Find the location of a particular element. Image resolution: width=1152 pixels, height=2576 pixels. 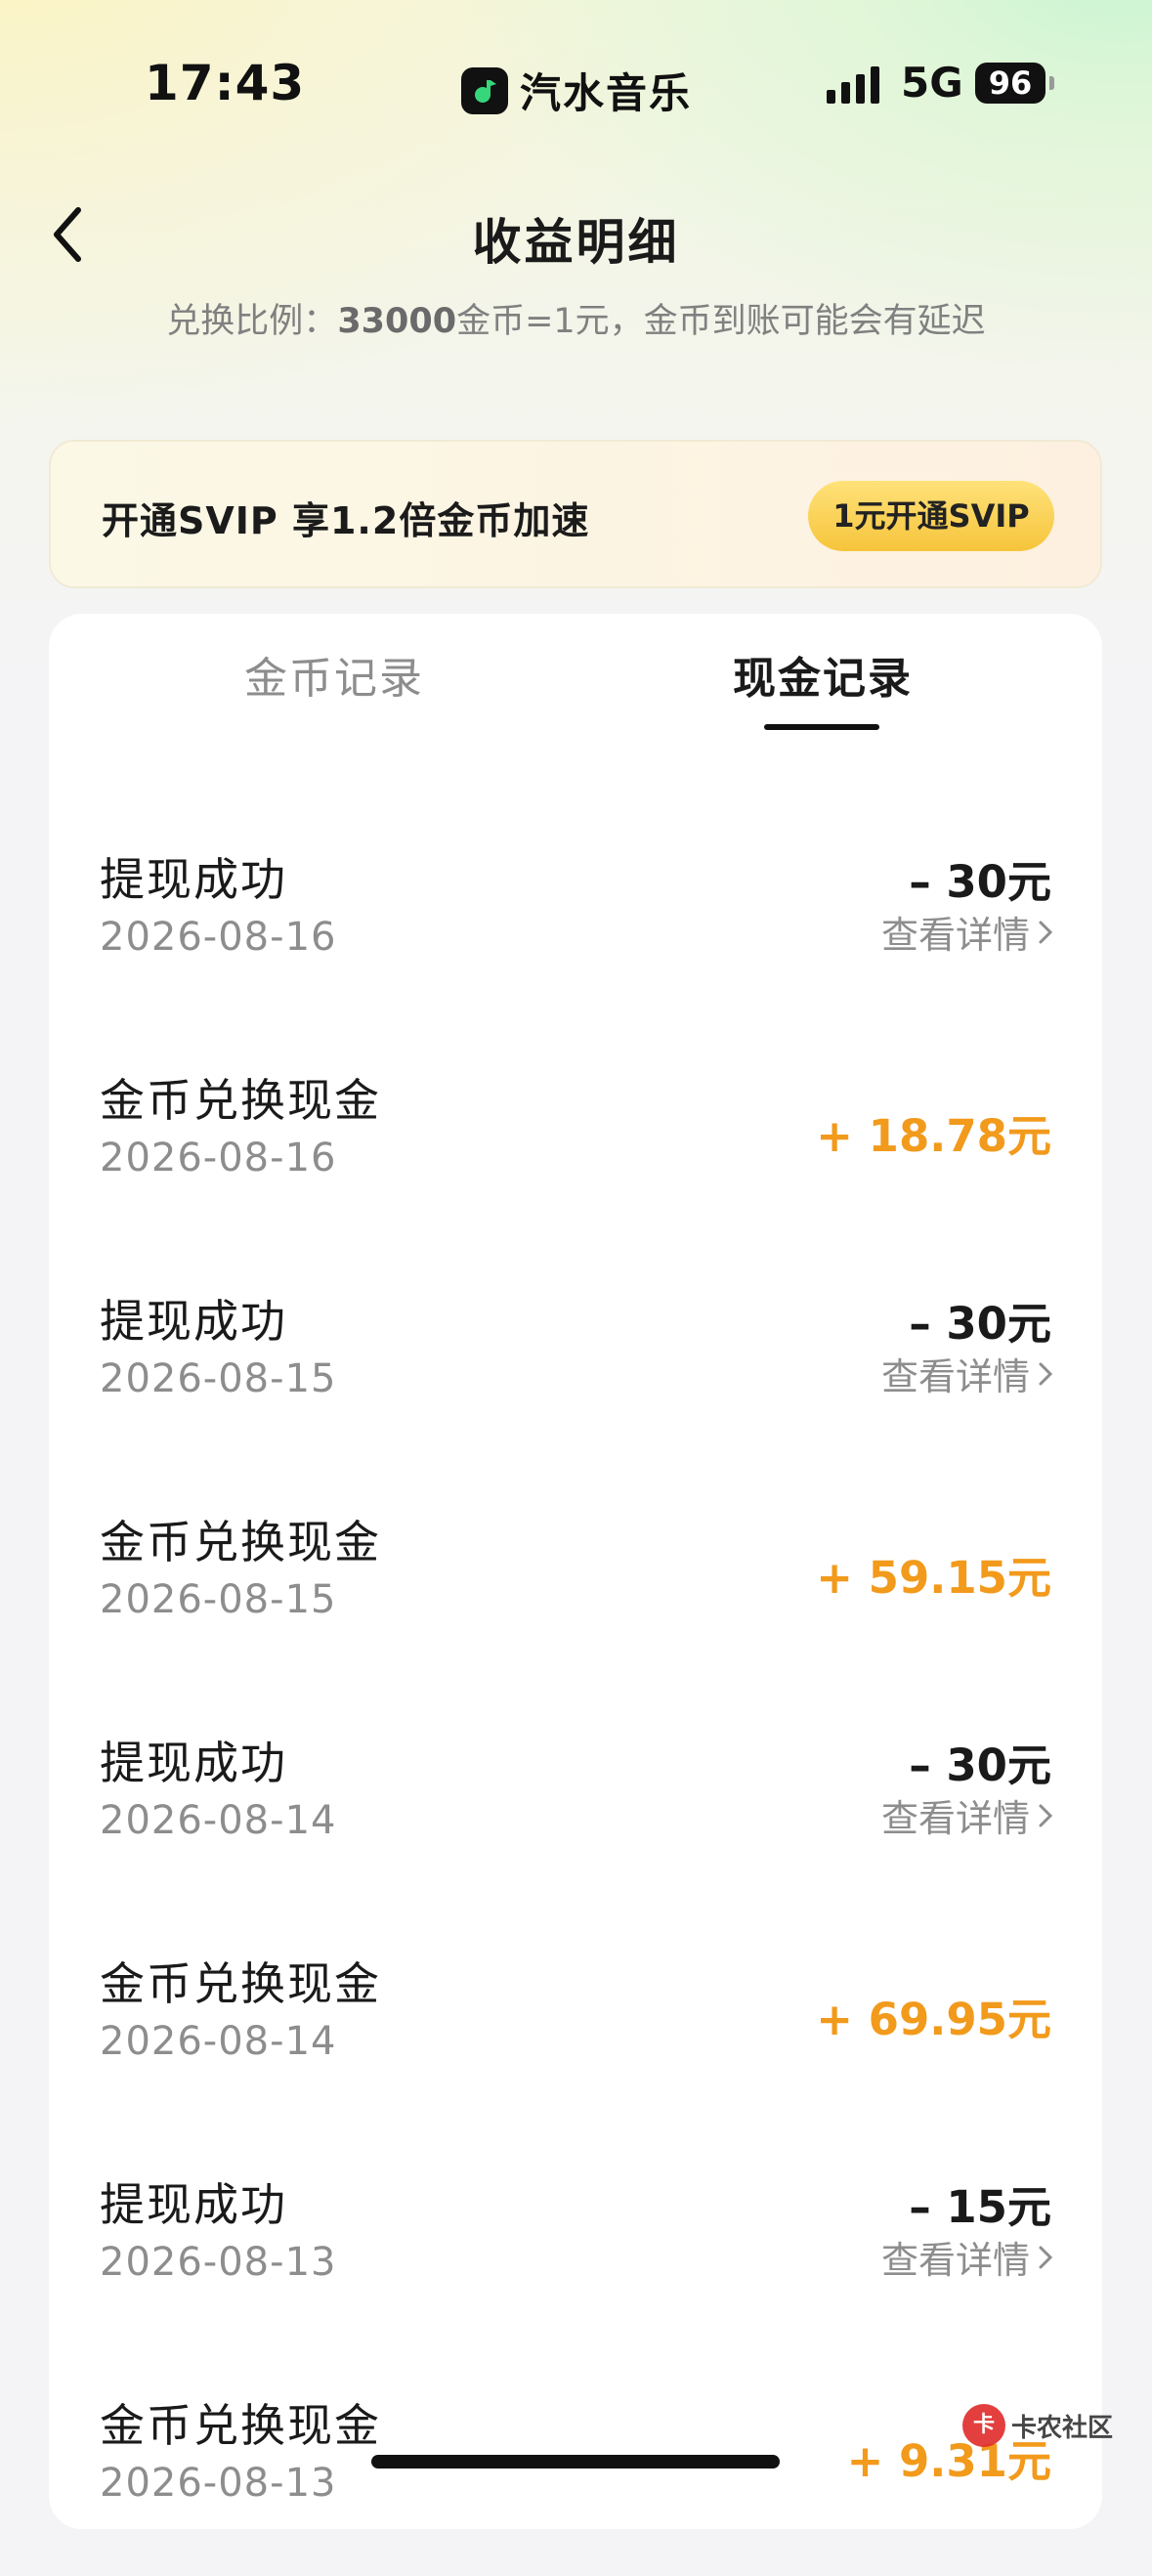

exchange-rate-note: 兑换比例：33000金币=1元，金币到账可能会有延迟 is located at coordinates (576, 322).